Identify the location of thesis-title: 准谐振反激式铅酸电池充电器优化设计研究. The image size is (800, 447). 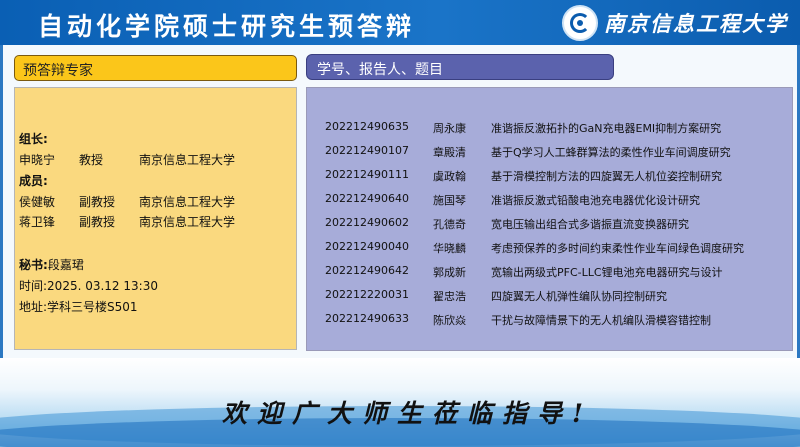
(595, 200).